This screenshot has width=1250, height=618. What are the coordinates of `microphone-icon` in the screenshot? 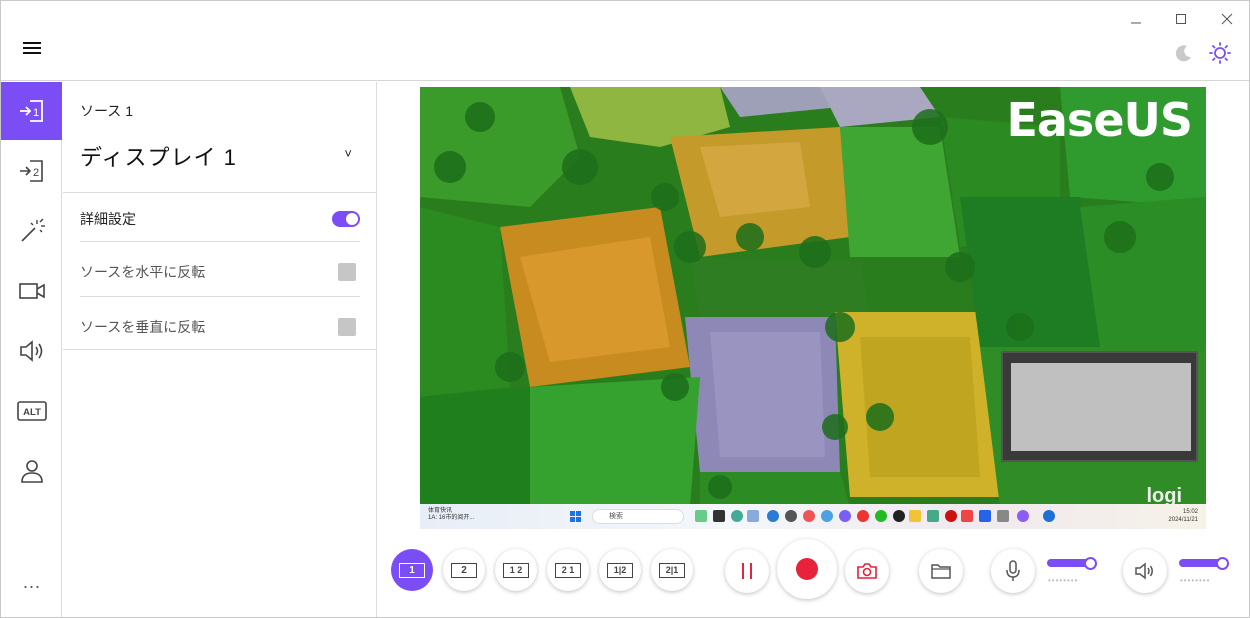 It's located at (1013, 570).